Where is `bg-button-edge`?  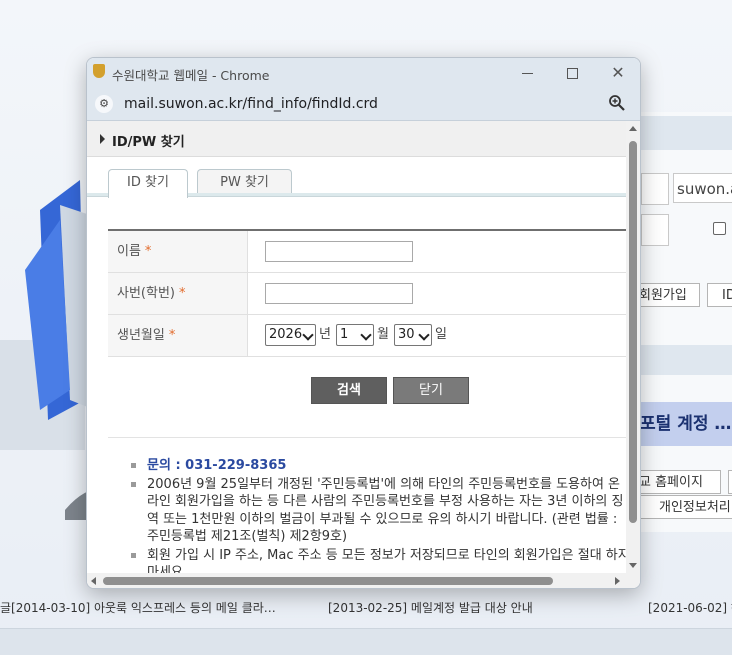 bg-button-edge is located at coordinates (730, 482).